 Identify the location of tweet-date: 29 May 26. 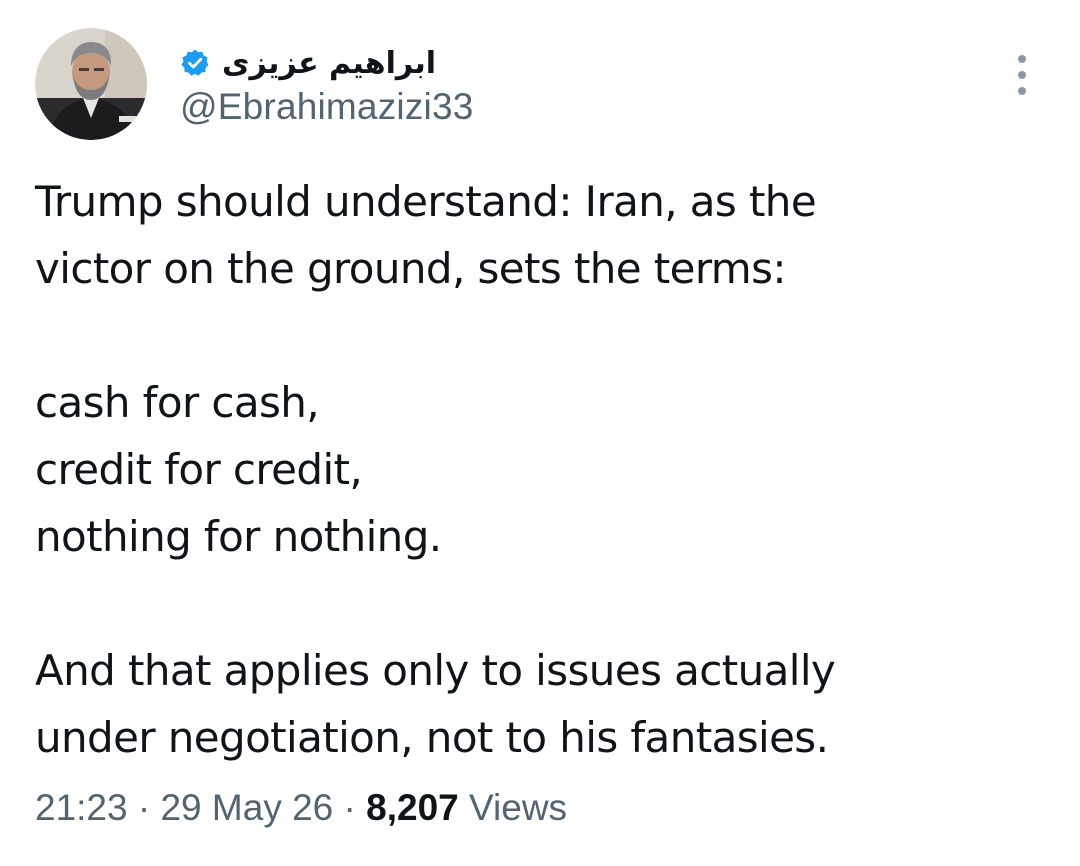
(246, 807).